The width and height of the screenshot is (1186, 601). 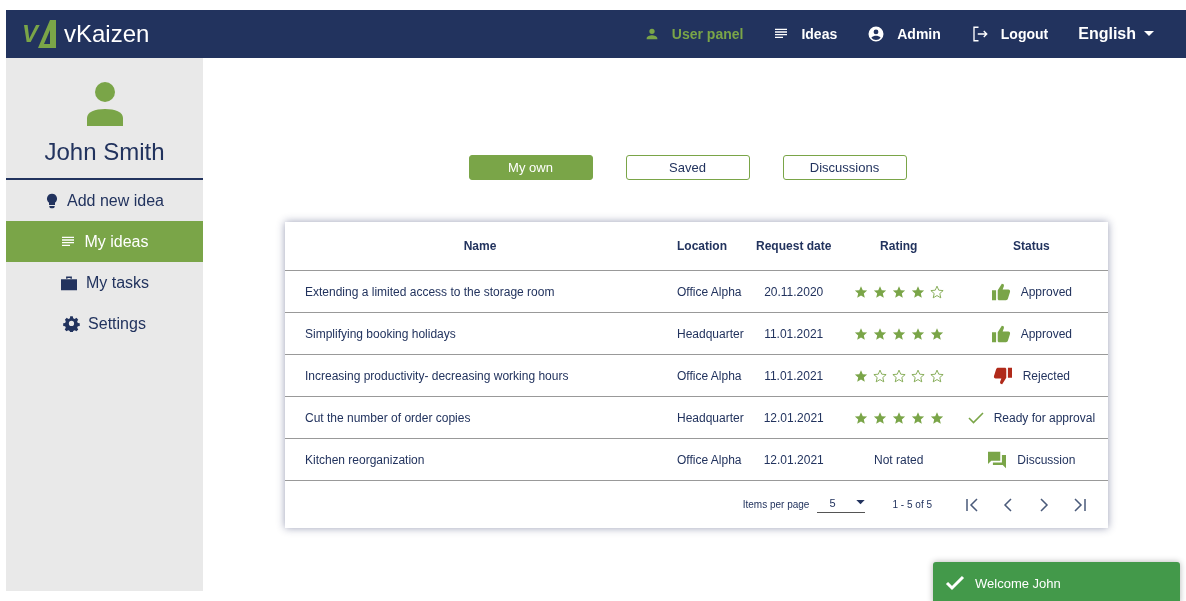 I want to click on nav-link: Admin, so click(x=904, y=34).